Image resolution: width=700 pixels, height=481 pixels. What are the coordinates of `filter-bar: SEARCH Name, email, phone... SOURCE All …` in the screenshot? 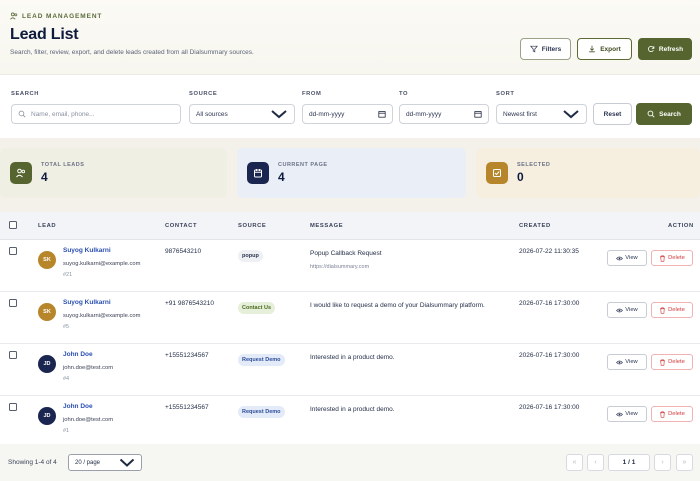 It's located at (350, 106).